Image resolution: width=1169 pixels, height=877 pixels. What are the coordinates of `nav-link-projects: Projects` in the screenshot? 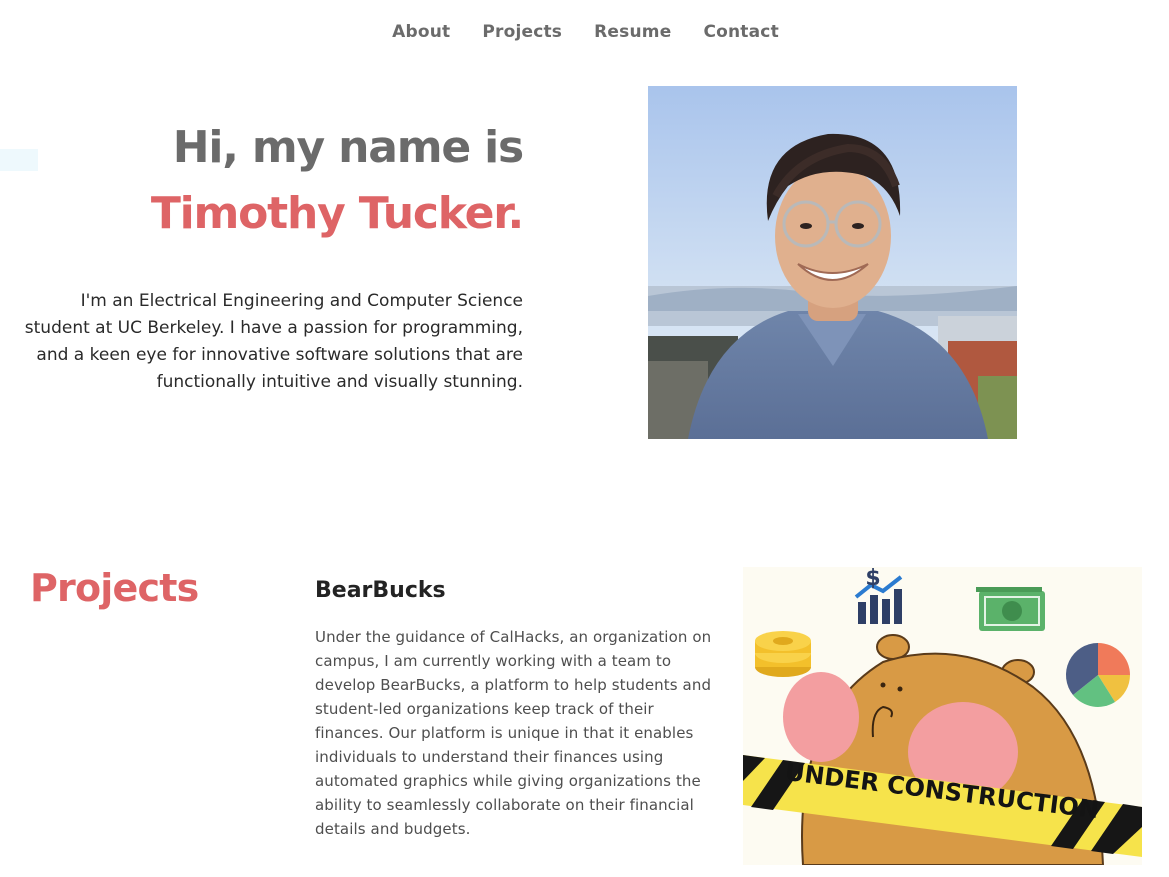 It's located at (522, 32).